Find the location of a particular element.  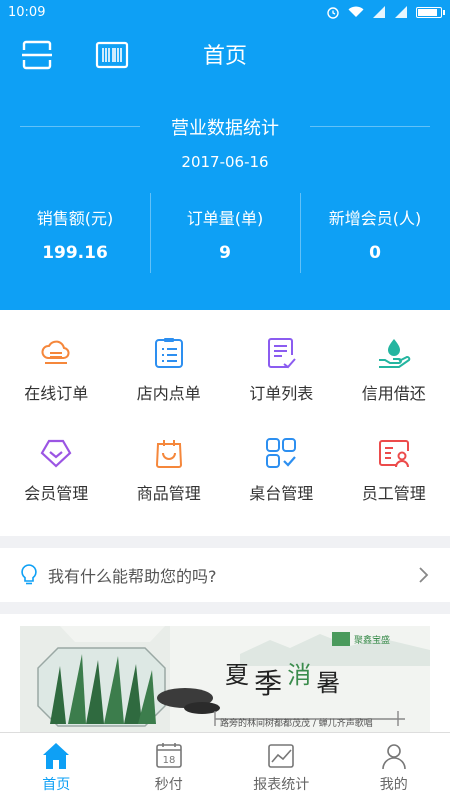

wifi-icon is located at coordinates (356, 11).